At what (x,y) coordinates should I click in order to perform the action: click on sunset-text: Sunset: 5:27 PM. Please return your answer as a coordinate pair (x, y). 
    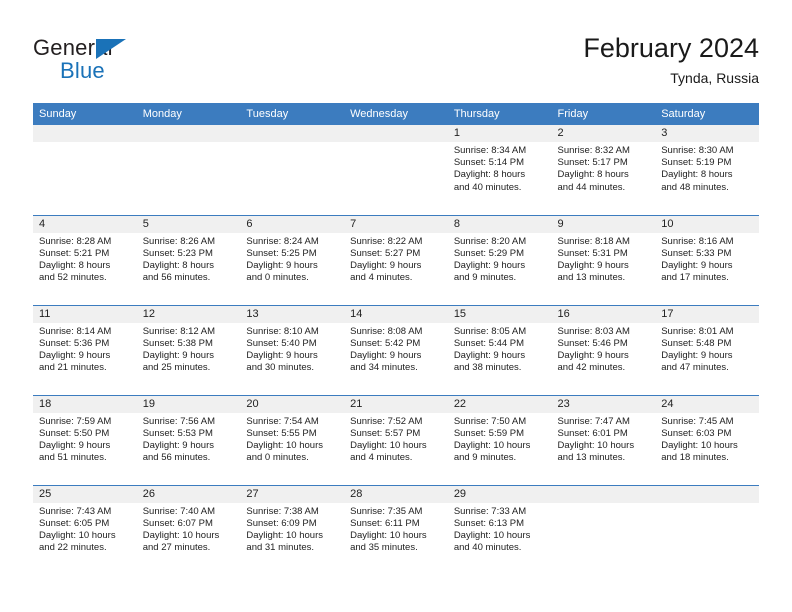
    Looking at the image, I should click on (385, 253).